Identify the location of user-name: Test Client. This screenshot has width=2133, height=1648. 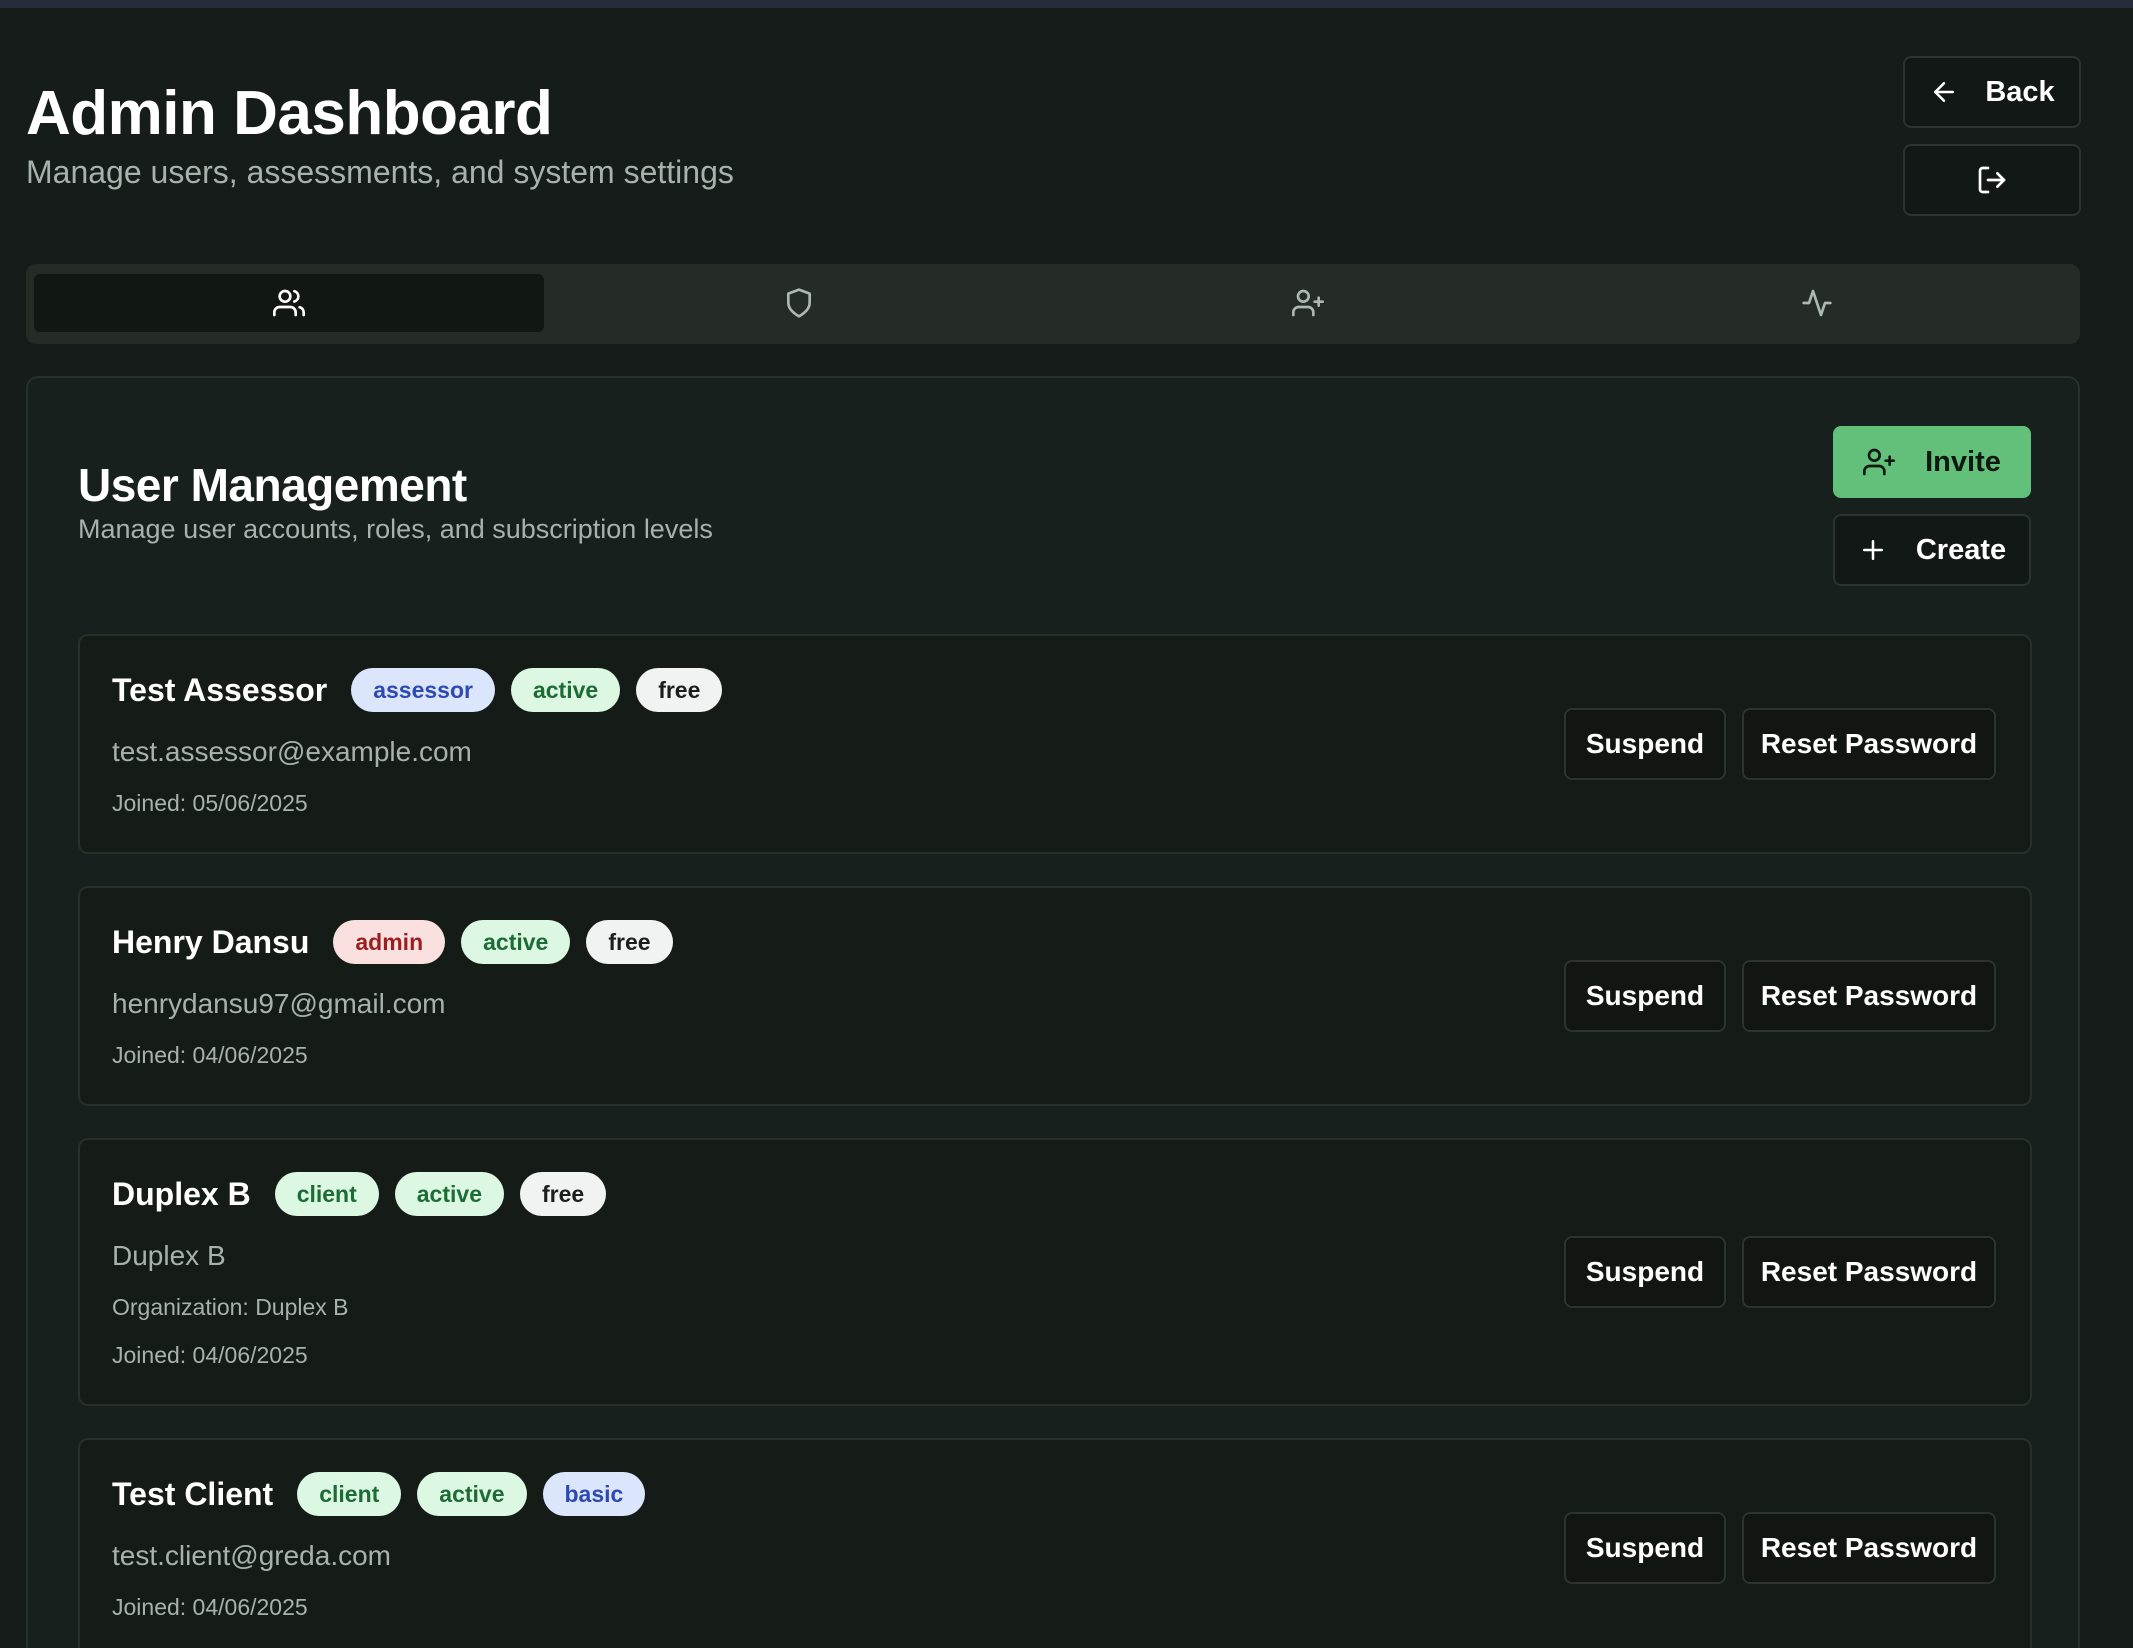
(193, 1493).